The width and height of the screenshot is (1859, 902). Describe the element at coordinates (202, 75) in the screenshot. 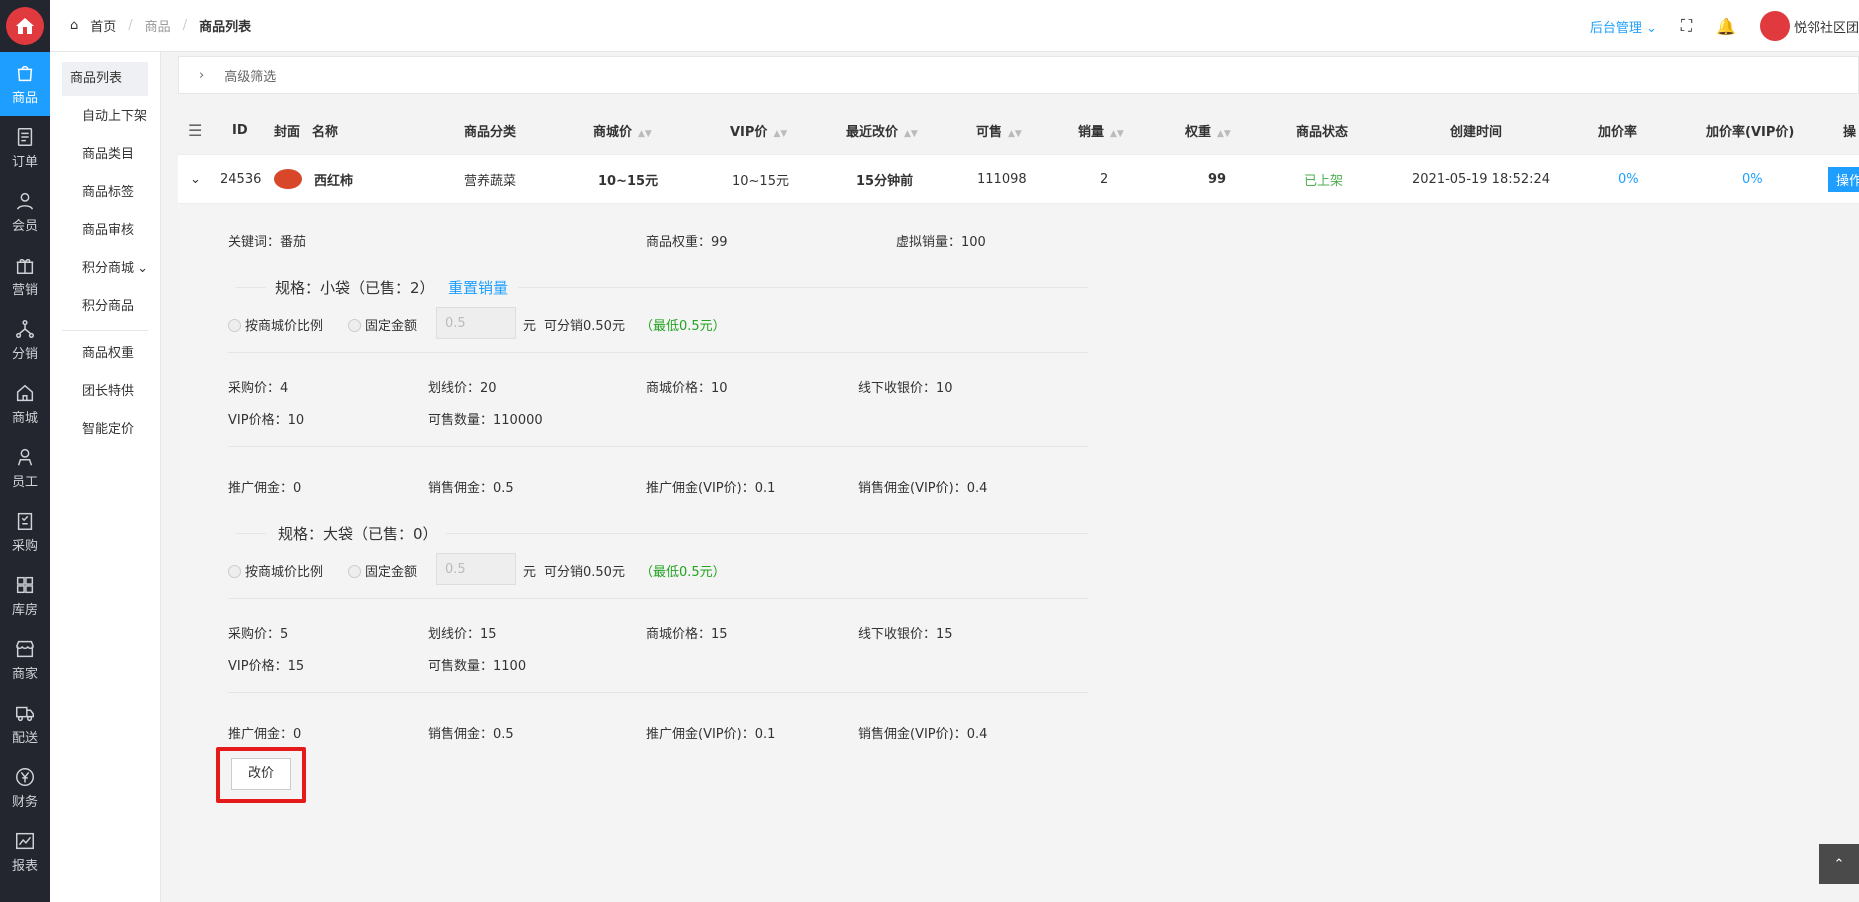

I see `chevron-right-icon: ›` at that location.